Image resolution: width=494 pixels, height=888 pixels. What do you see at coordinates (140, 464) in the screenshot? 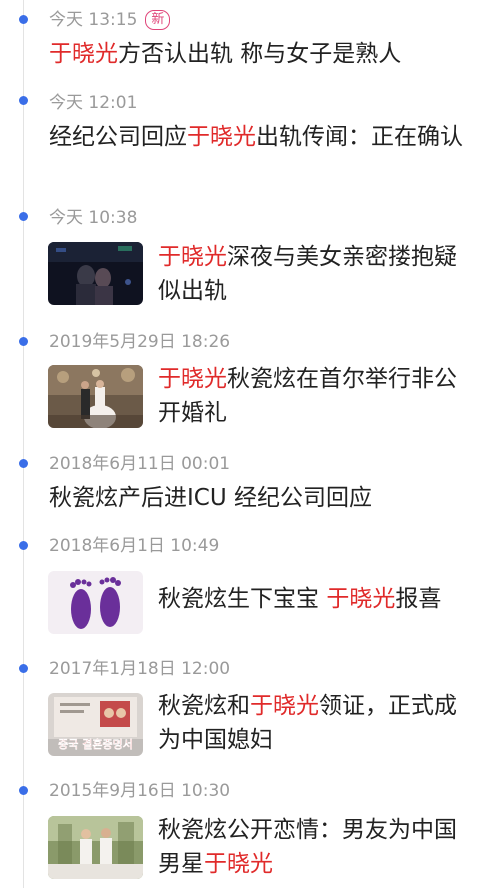
I see `entry-time: 2018年6月11日 00:01` at bounding box center [140, 464].